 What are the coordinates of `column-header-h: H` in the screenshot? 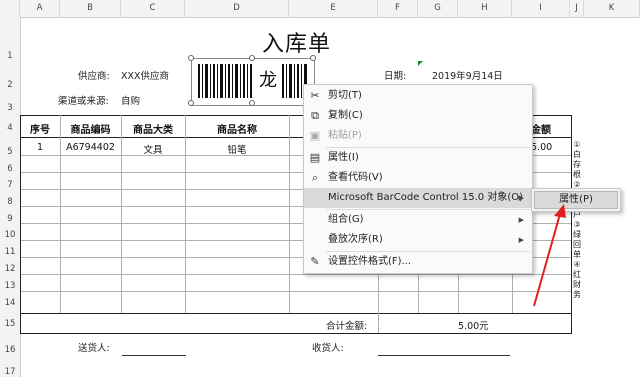 It's located at (485, 8).